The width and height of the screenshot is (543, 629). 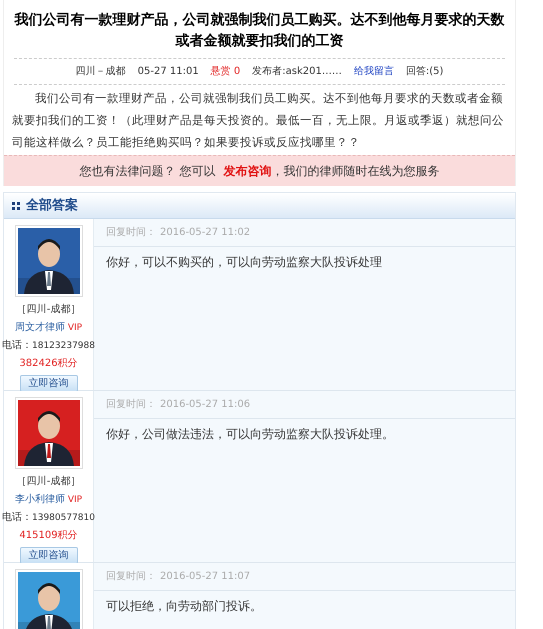 I want to click on answer-text: 你好，公司做法违法，可以向劳动监察大队投诉处理。, so click(x=250, y=434).